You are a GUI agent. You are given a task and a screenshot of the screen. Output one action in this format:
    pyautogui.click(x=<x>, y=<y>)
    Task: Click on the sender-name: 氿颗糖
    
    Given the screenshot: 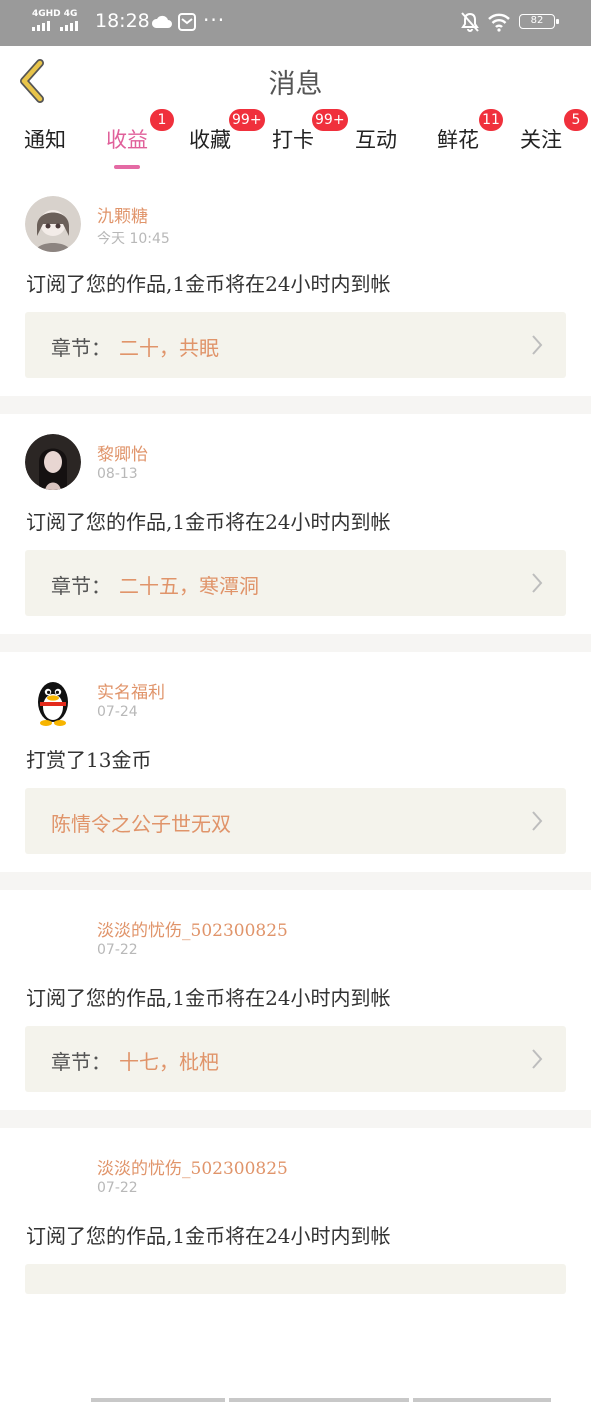 What is the action you would take?
    pyautogui.click(x=122, y=214)
    